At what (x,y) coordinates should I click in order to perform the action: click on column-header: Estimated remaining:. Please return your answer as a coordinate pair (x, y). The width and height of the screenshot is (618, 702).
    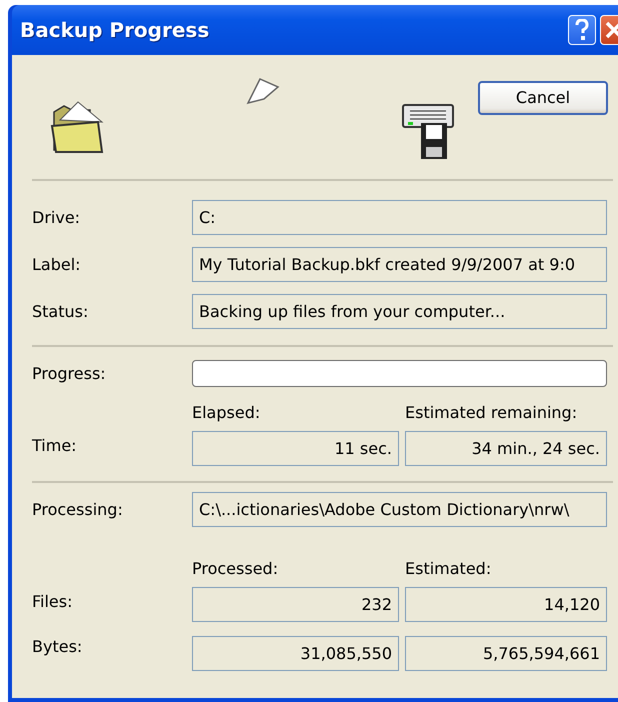
    Looking at the image, I should click on (491, 413).